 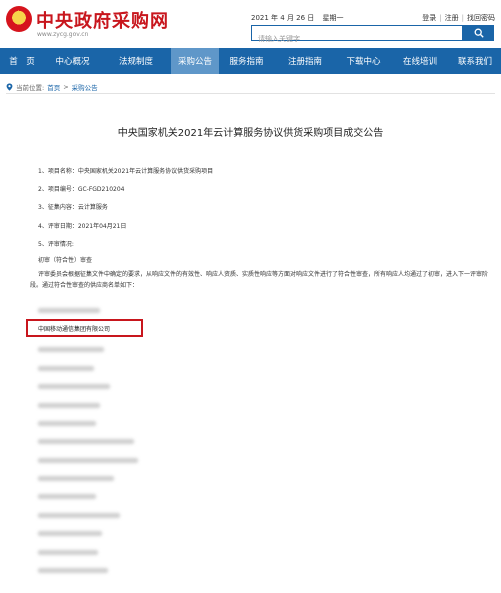 I want to click on register-link: 注册, so click(x=452, y=18).